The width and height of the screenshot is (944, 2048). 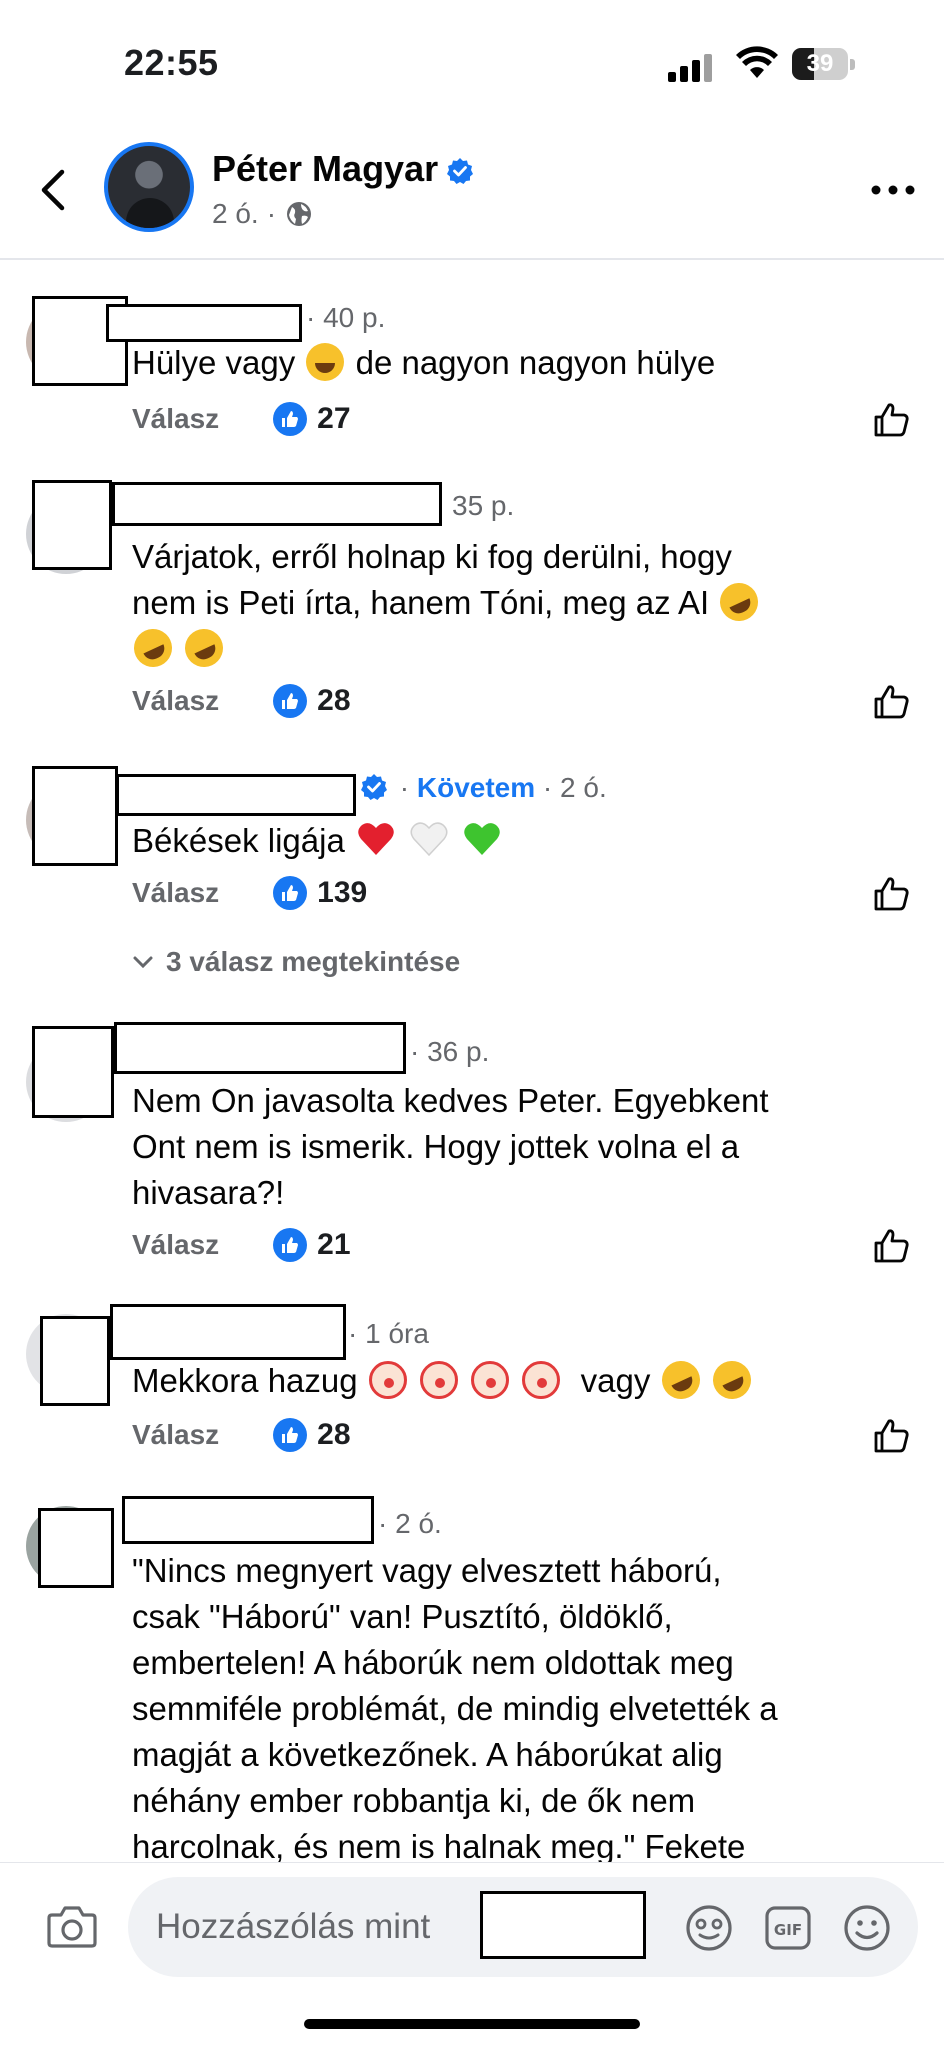 What do you see at coordinates (424, 362) in the screenshot?
I see `comment-text: Hülye vagy de nagyon nagyon hülye` at bounding box center [424, 362].